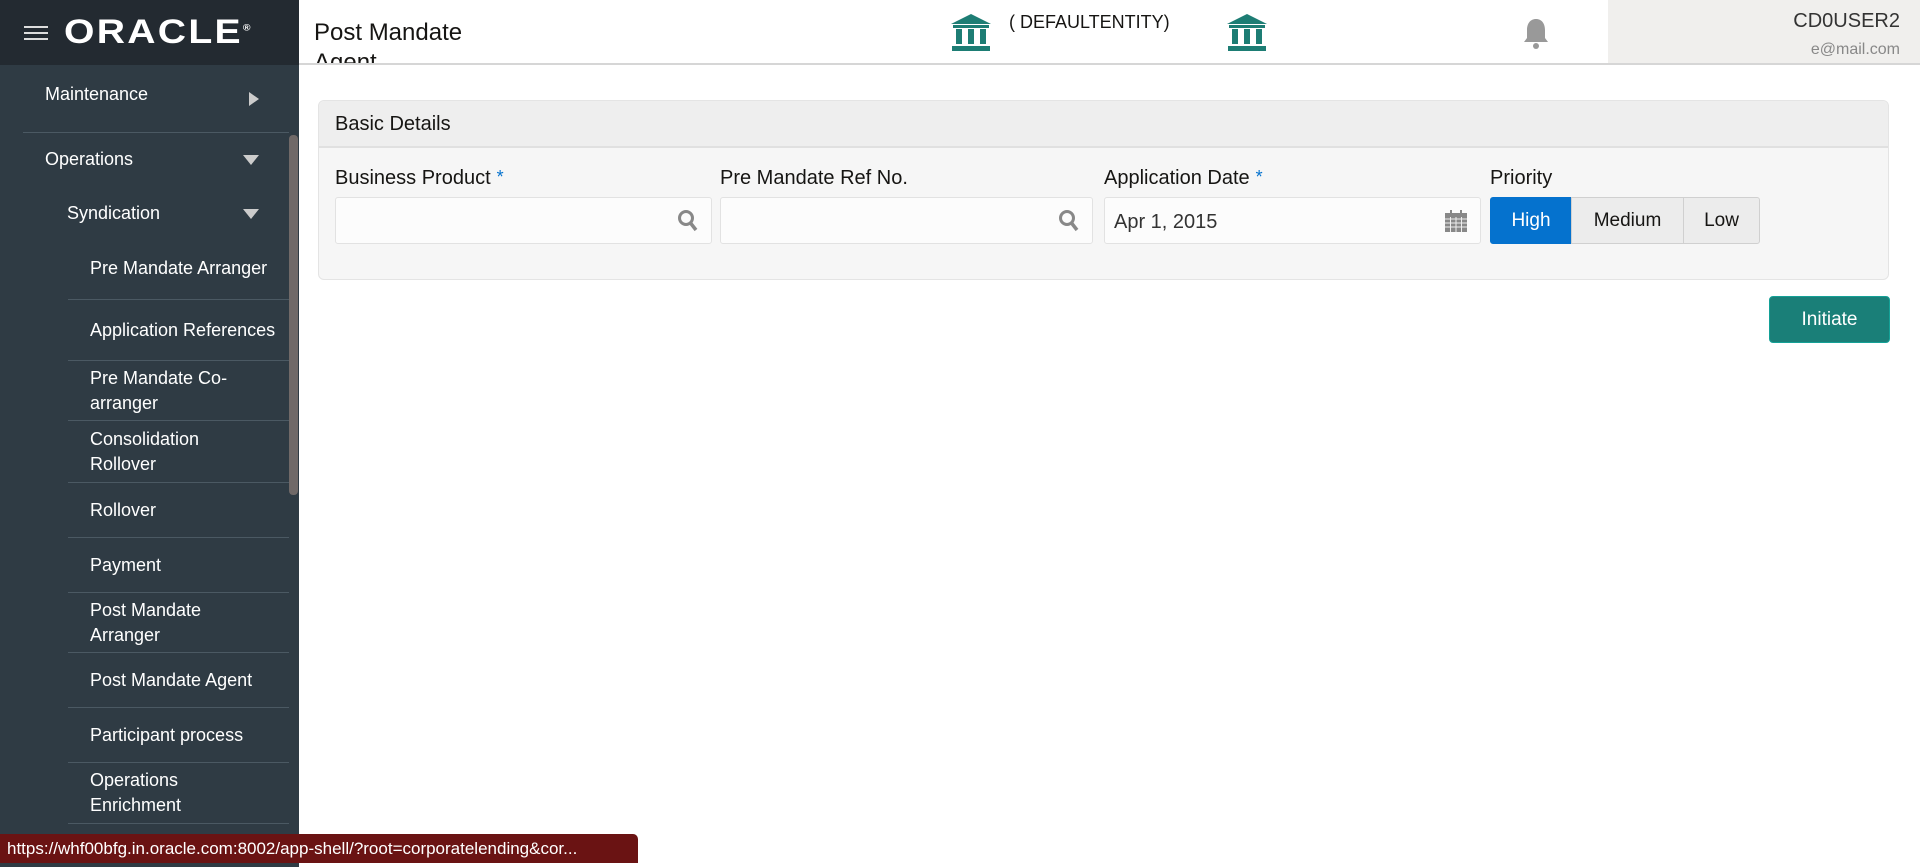  I want to click on business-product-input, so click(523, 220).